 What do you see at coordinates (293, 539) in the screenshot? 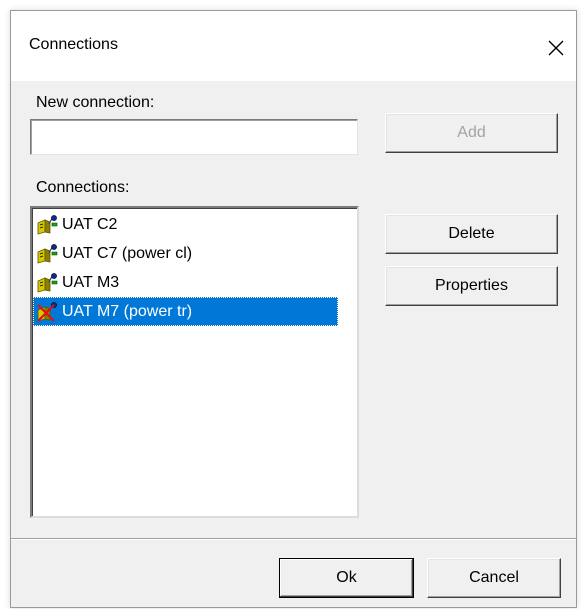
I see `footer-divider` at bounding box center [293, 539].